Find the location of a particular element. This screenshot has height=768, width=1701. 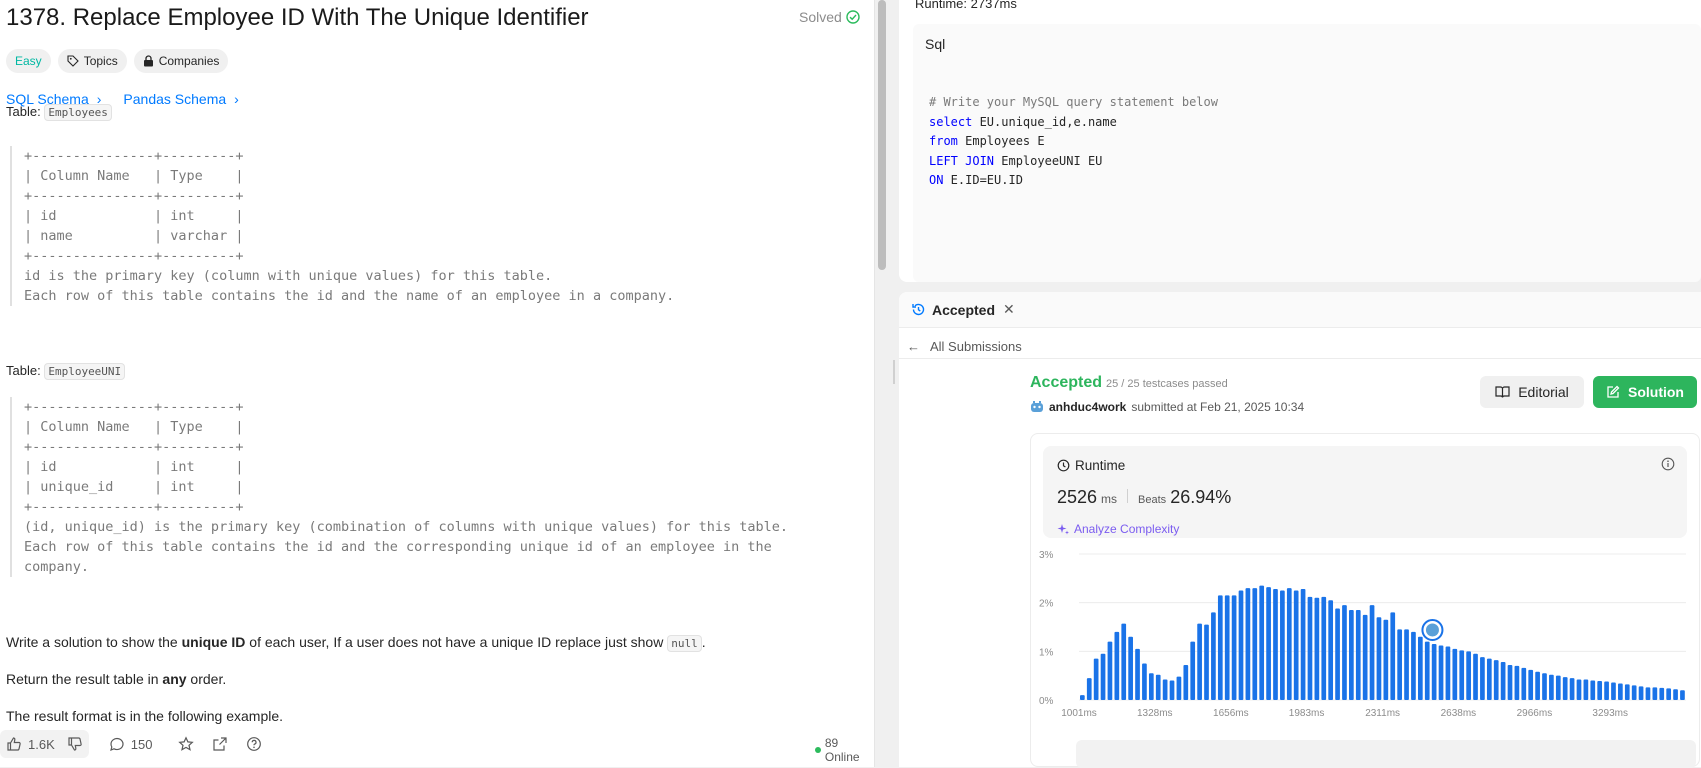

topics-label: Topics is located at coordinates (100, 61).